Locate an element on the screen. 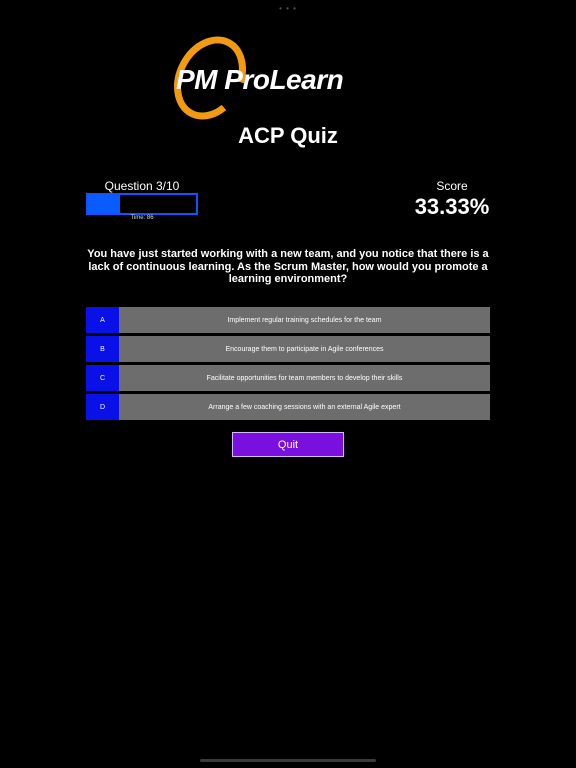  answer-letter: D is located at coordinates (102, 407).